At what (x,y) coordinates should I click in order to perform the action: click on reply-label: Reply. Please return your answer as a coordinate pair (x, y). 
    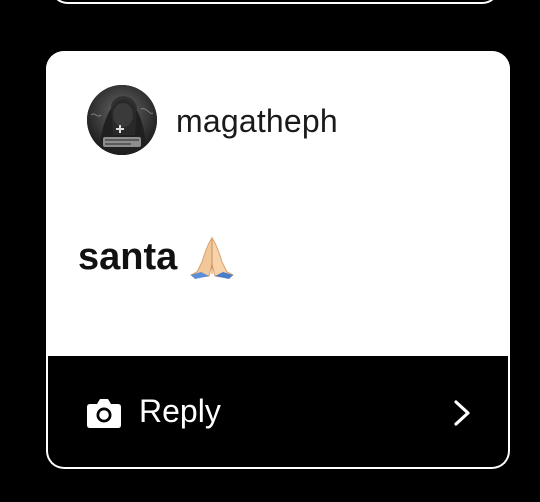
    Looking at the image, I should click on (180, 411).